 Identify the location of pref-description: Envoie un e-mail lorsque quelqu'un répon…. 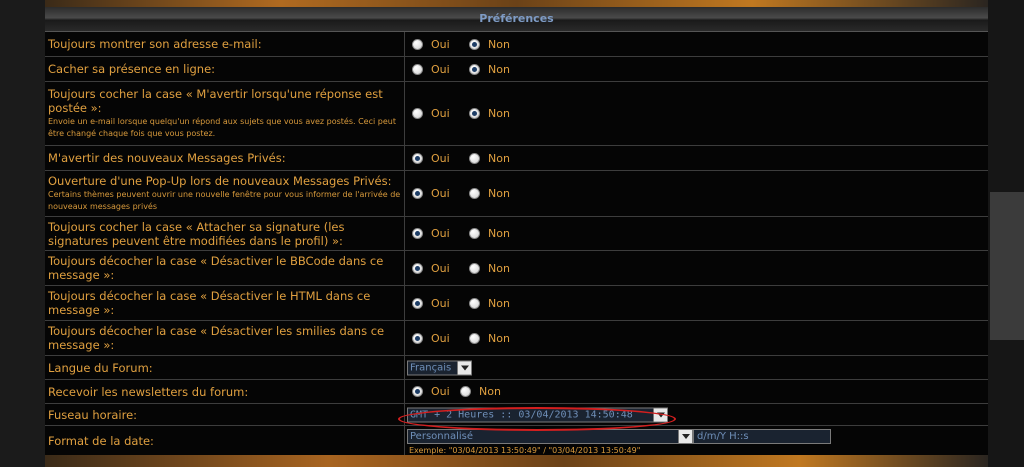
(222, 127).